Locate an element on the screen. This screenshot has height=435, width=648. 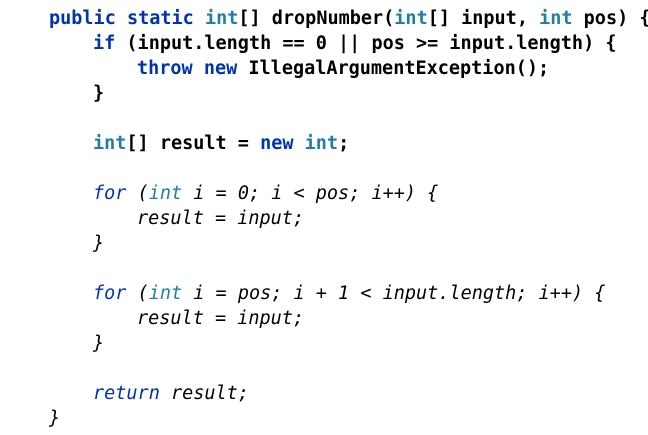
code-token: result; is located at coordinates (204, 393).